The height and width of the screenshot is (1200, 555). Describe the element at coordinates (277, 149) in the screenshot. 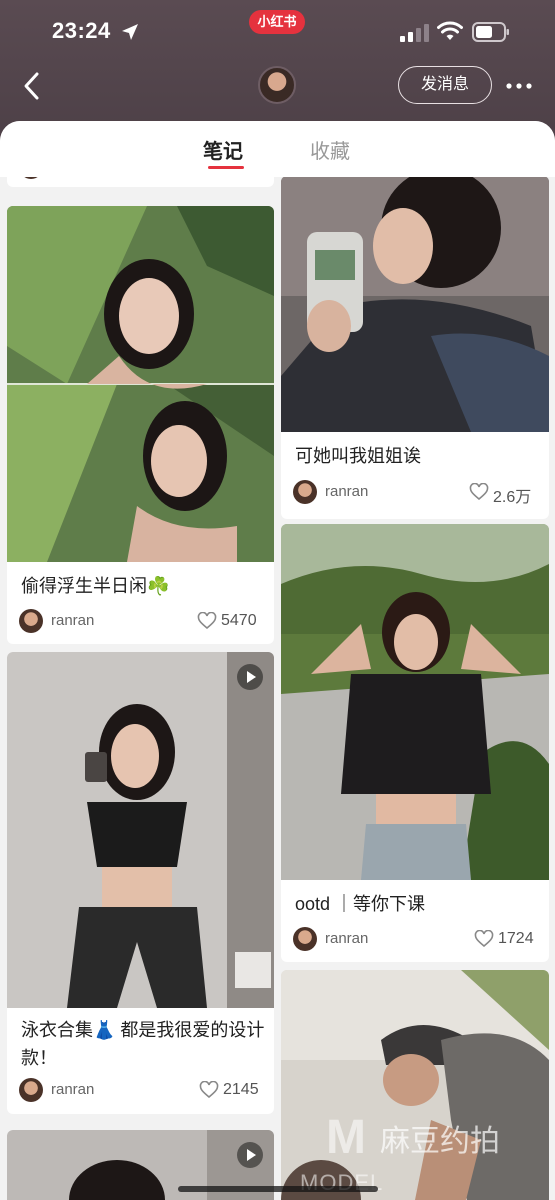

I see `tab-bar: 笔记 收藏` at that location.